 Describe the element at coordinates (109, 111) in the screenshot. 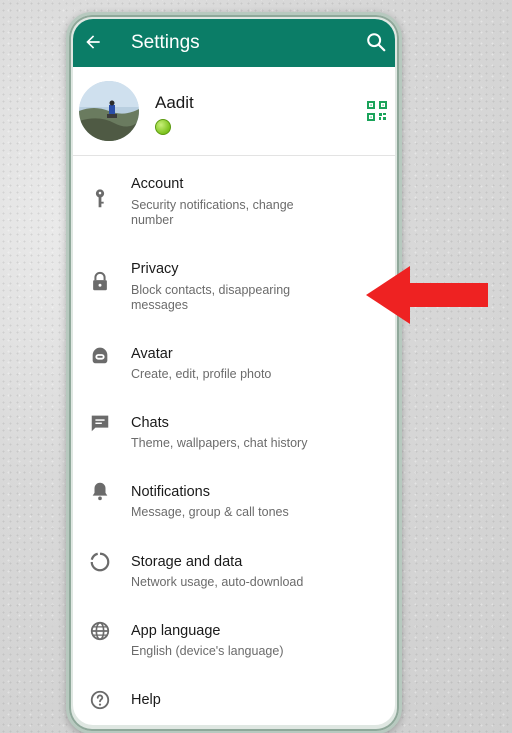

I see `avatar` at that location.